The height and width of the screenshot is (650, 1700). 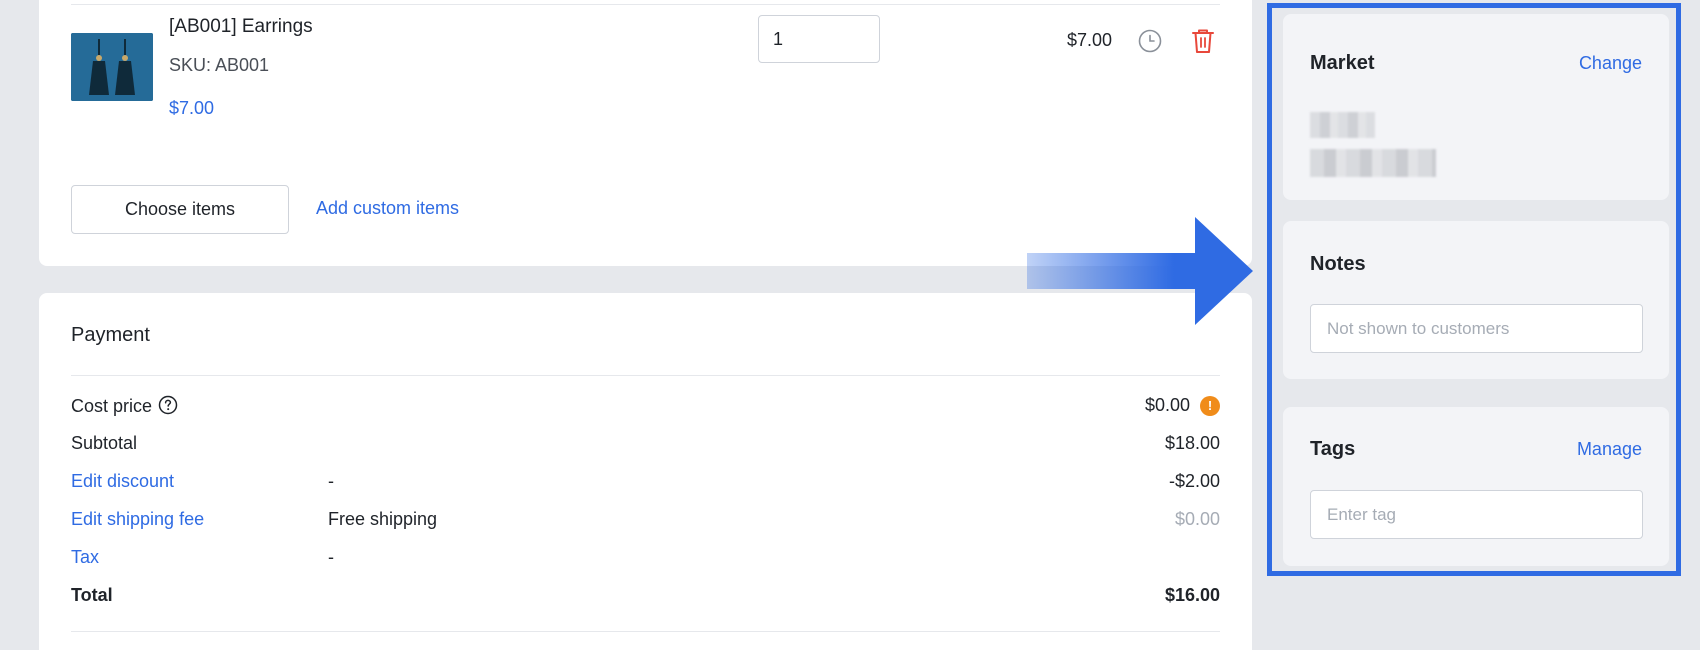 I want to click on payment-row-total: Total $16.00, so click(x=645, y=598).